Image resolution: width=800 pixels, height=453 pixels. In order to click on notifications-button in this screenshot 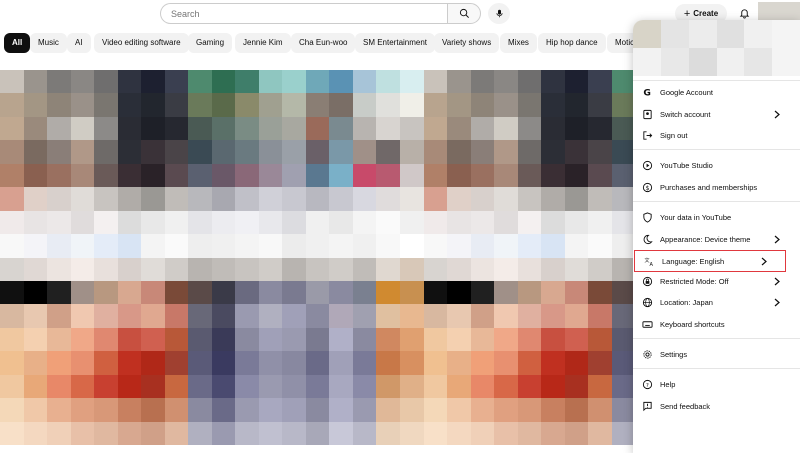, I will do `click(744, 13)`.